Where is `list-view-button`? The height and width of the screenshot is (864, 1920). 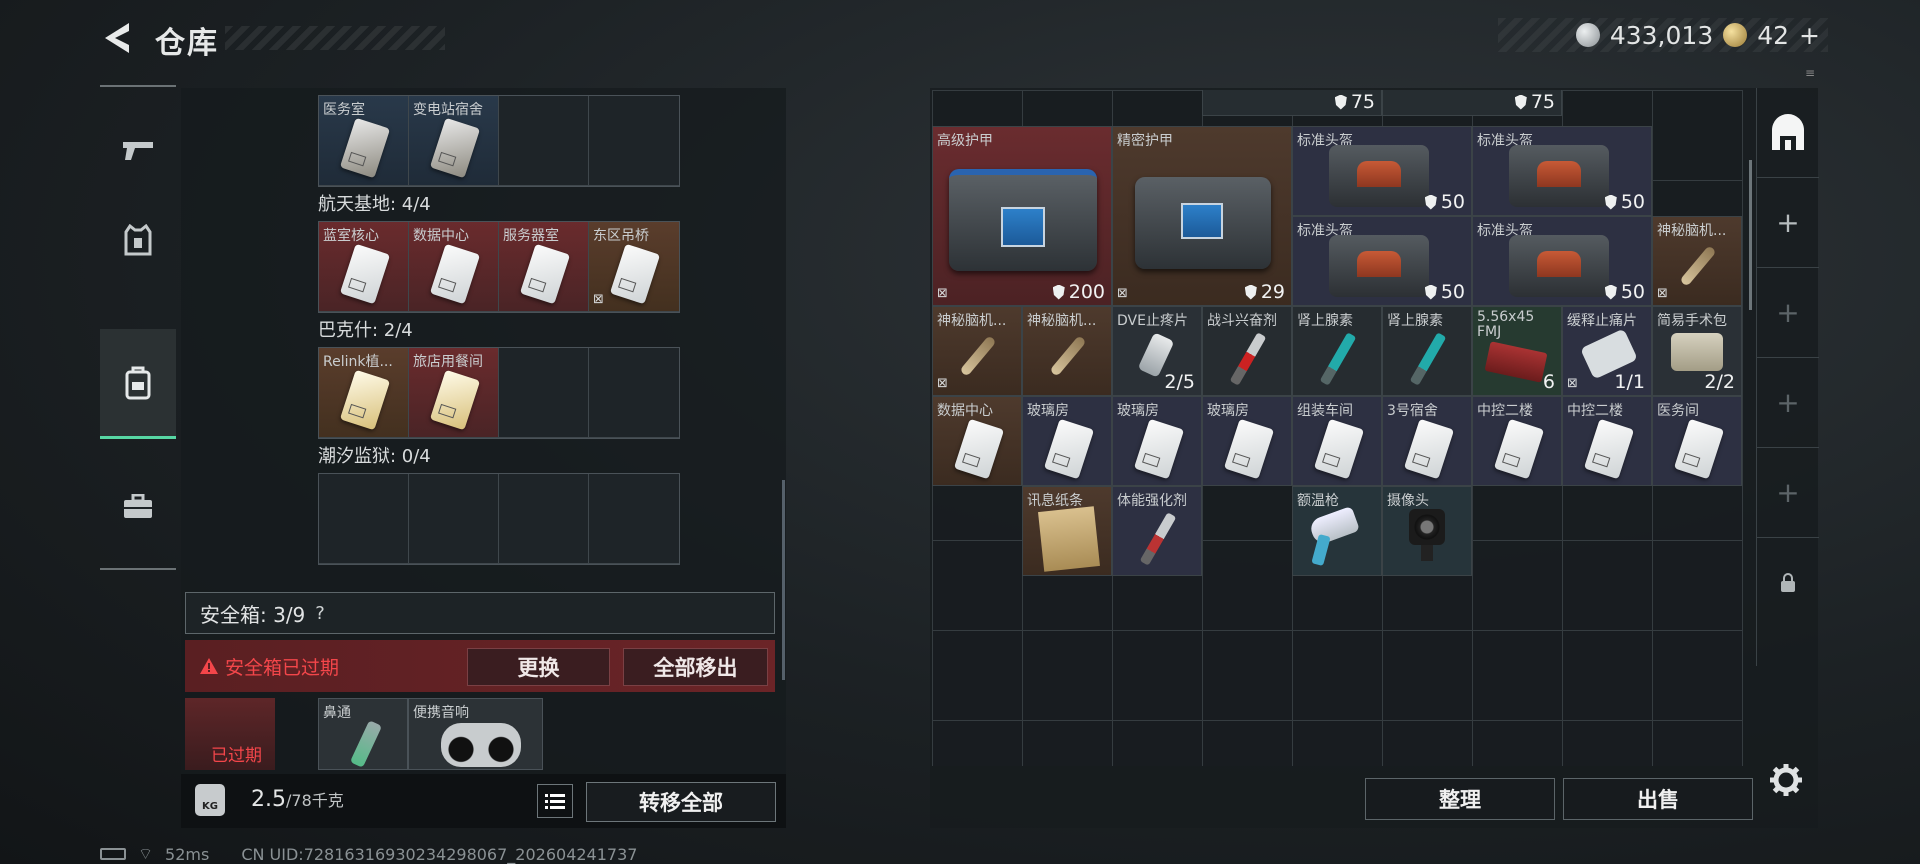
list-view-button is located at coordinates (555, 801).